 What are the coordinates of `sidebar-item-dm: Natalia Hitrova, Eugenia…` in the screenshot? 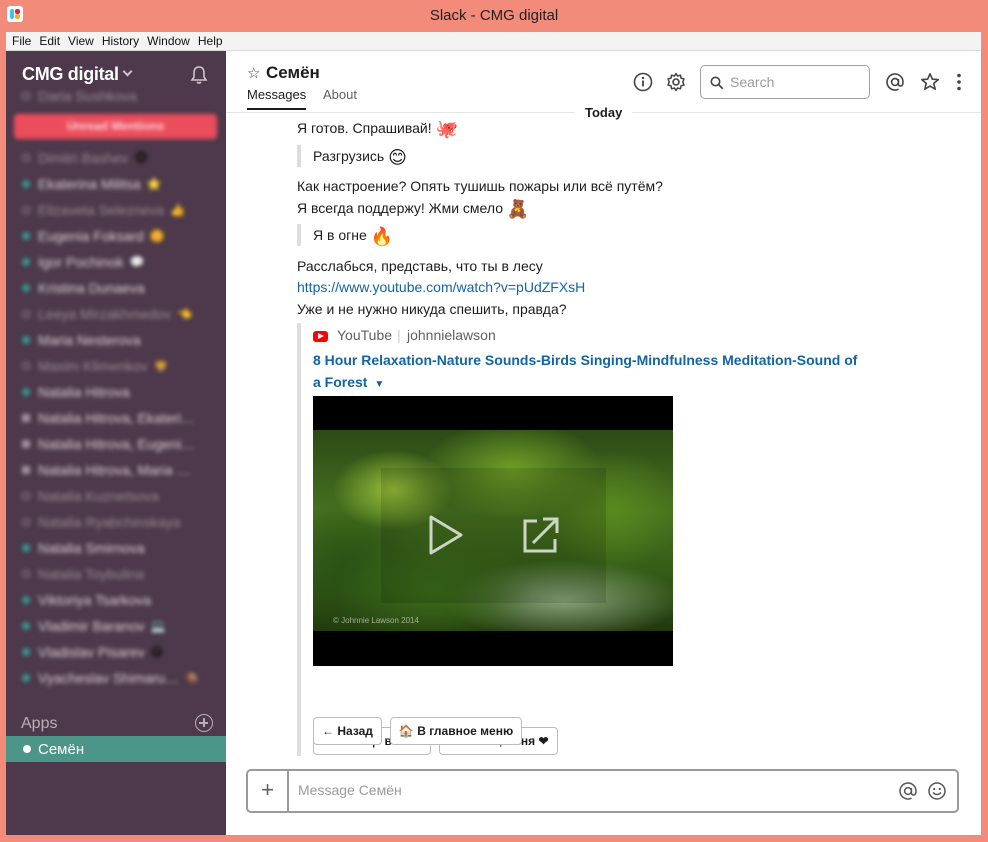 It's located at (116, 444).